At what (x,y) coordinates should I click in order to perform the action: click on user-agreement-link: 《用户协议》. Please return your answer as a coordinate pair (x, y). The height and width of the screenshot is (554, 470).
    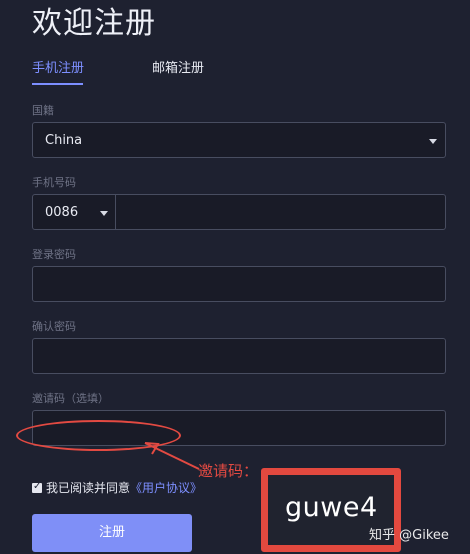
    Looking at the image, I should click on (166, 488).